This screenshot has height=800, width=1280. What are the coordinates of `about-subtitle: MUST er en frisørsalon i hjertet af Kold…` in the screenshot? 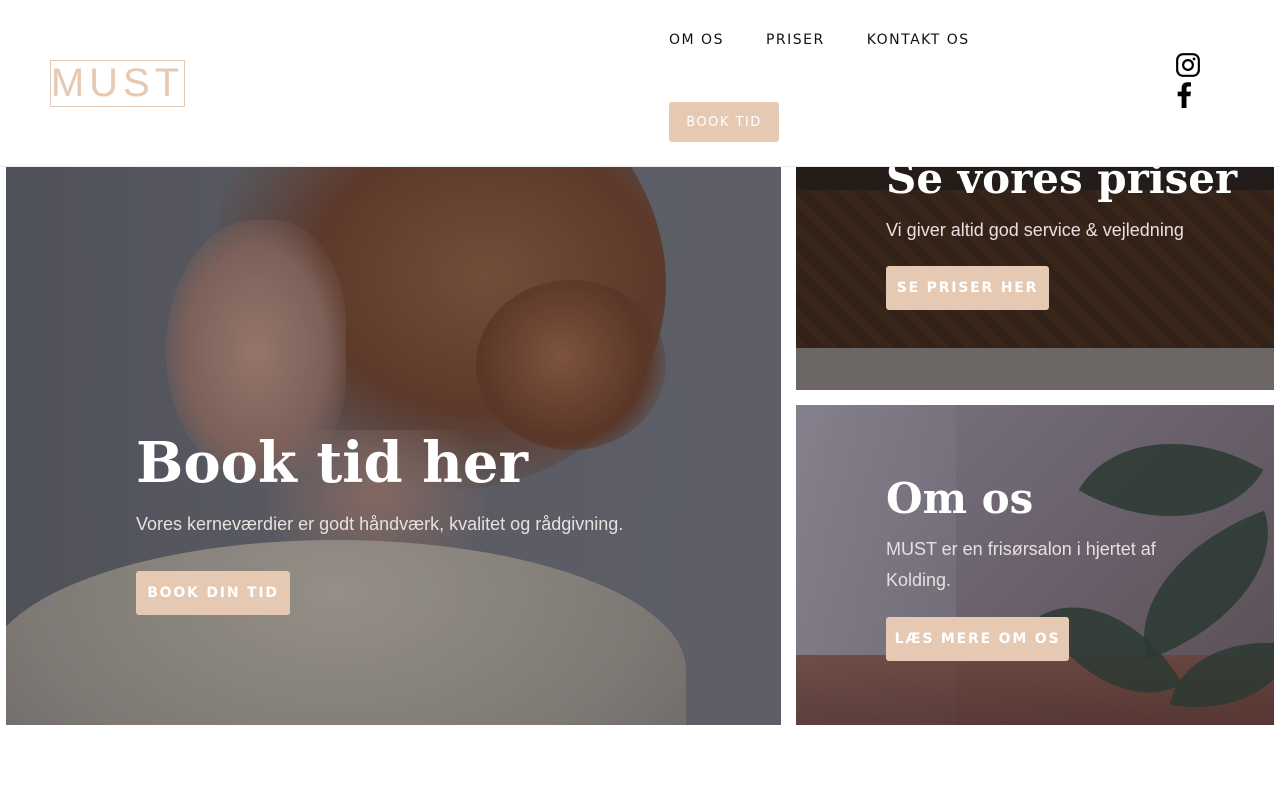 It's located at (1021, 564).